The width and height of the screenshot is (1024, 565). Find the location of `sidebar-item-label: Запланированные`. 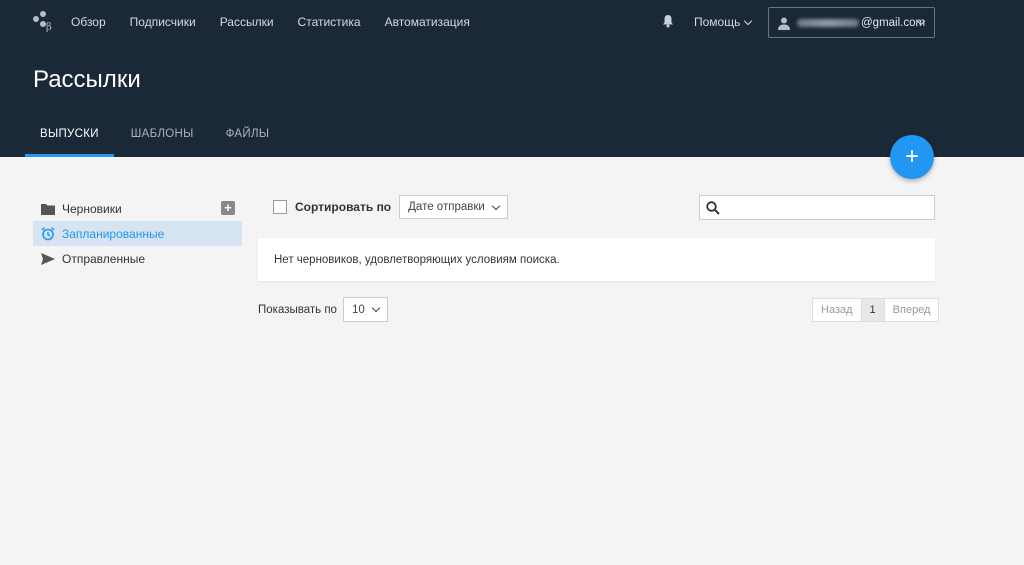

sidebar-item-label: Запланированные is located at coordinates (113, 233).